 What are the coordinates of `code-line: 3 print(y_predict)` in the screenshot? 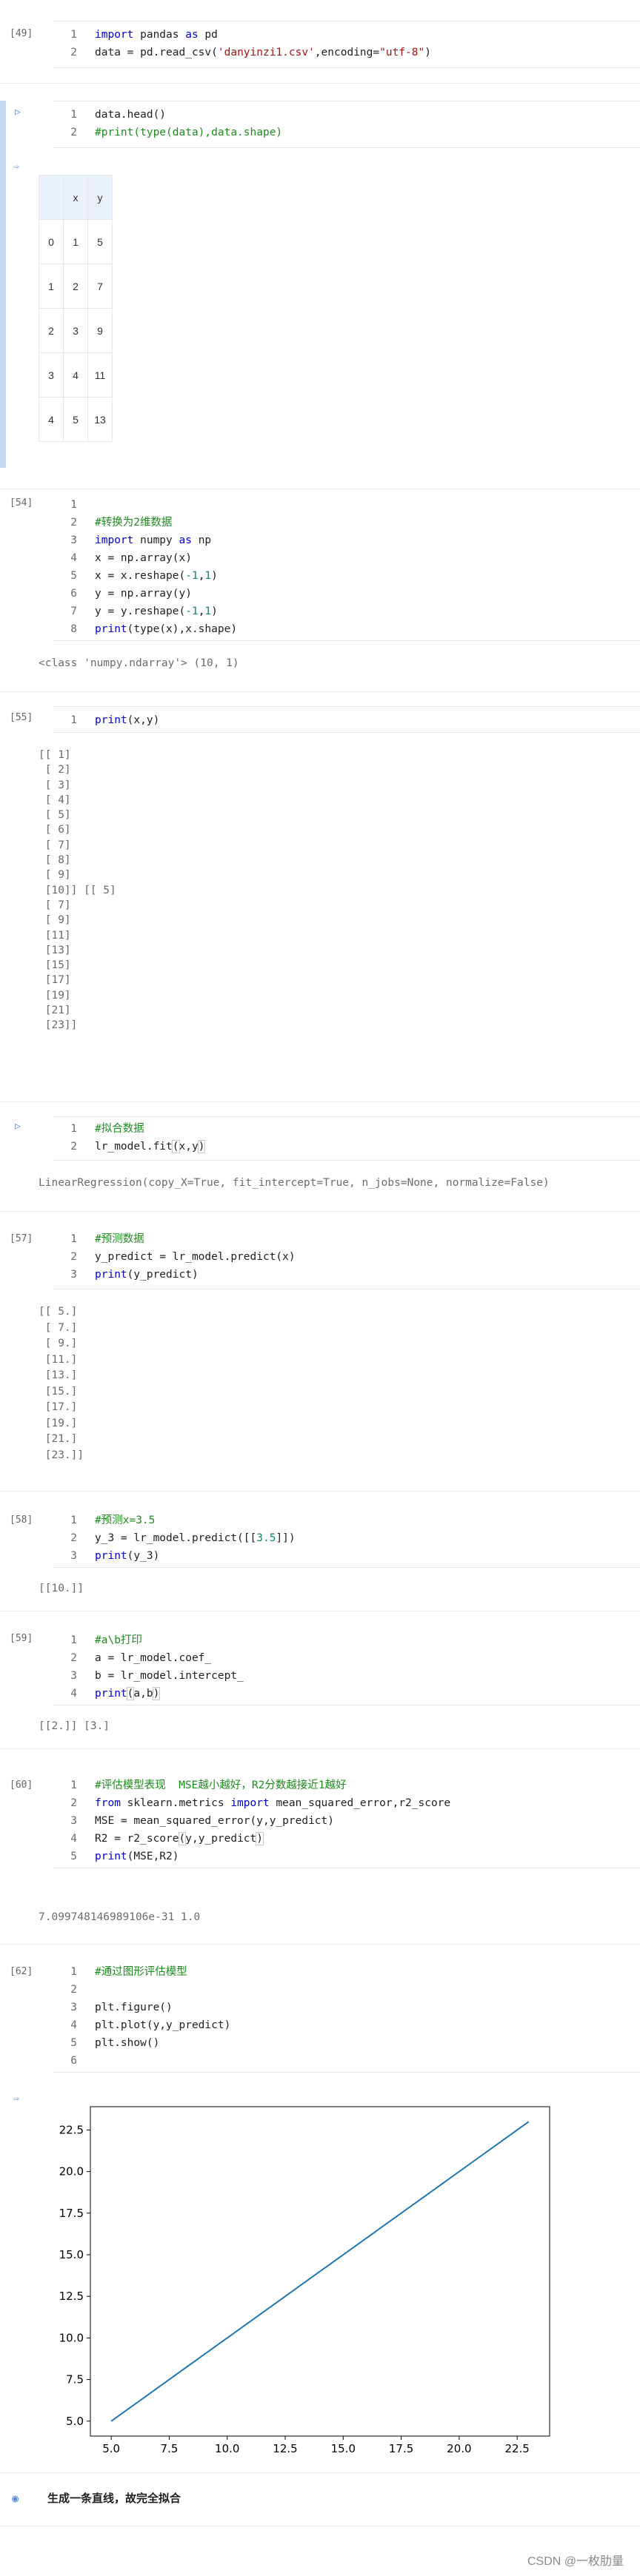 It's located at (346, 1275).